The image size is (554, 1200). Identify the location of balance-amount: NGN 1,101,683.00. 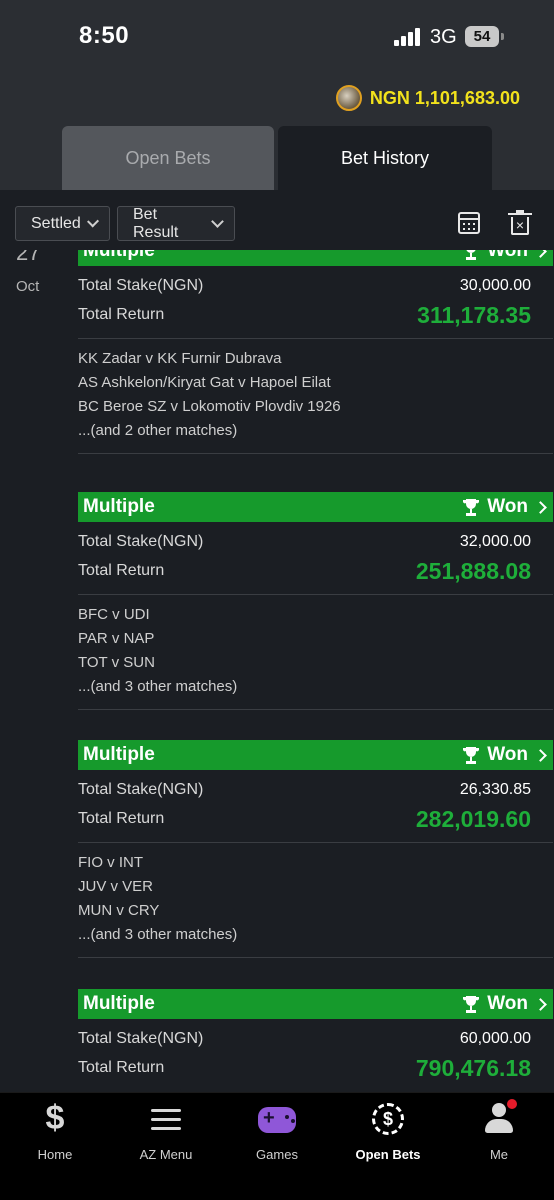
(444, 97).